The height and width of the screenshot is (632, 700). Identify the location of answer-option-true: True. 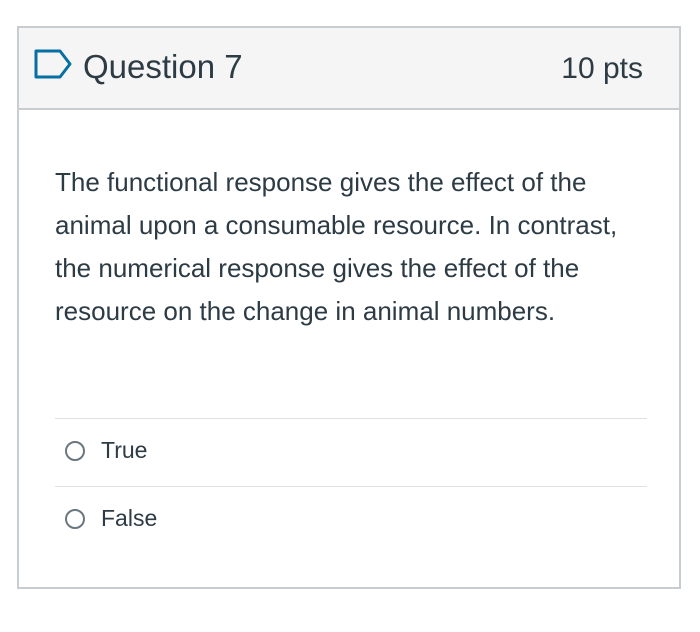
(351, 451).